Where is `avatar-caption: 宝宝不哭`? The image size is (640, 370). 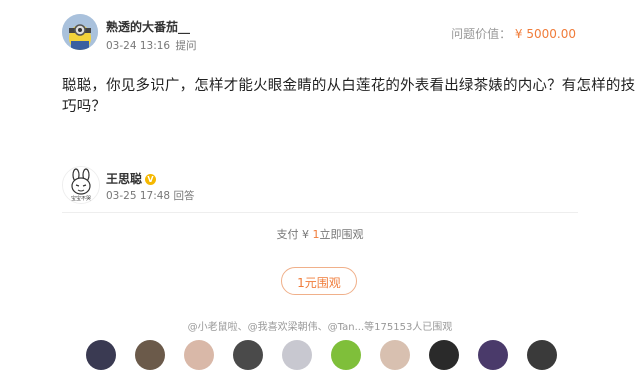 avatar-caption: 宝宝不哭 is located at coordinates (81, 198).